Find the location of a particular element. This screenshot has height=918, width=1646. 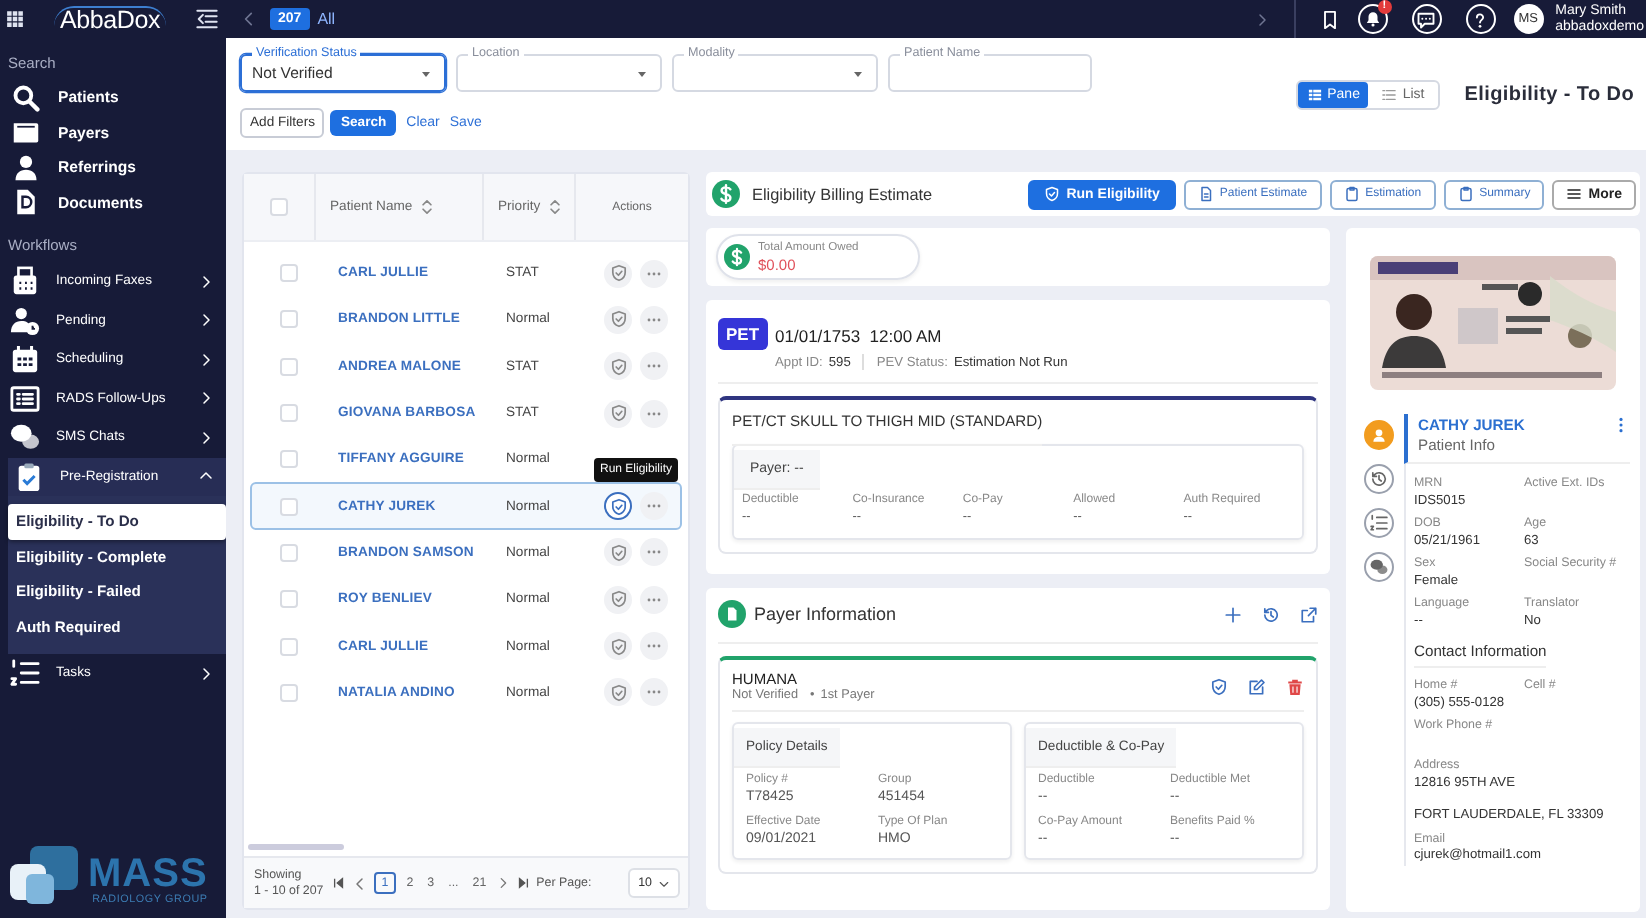

fax-icon is located at coordinates (25, 281).